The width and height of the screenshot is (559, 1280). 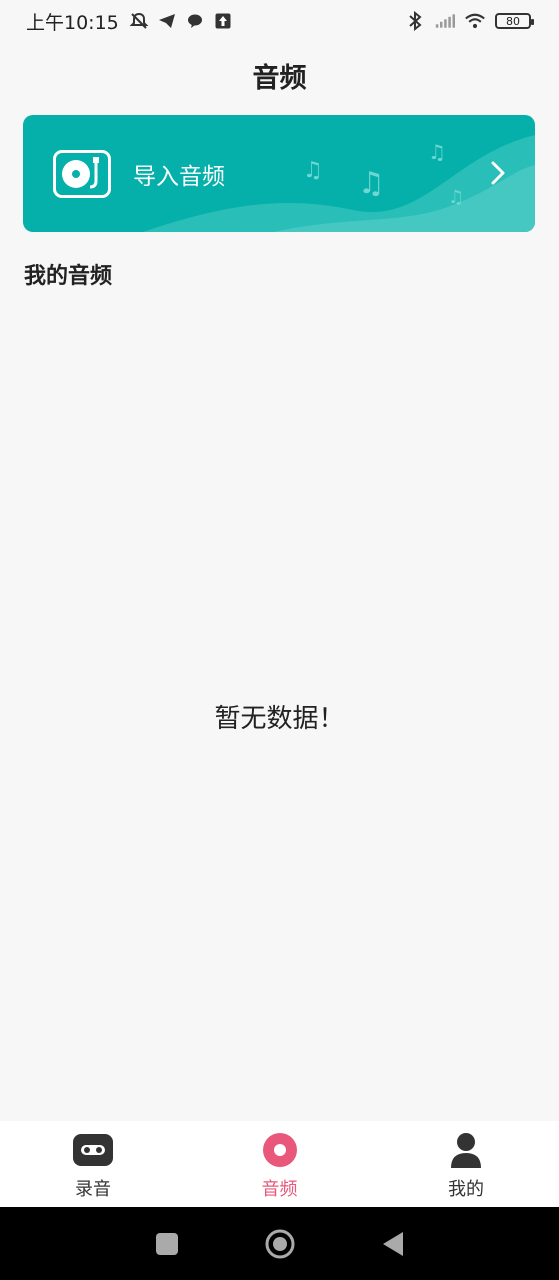 What do you see at coordinates (195, 21) in the screenshot?
I see `chat-bubble-icon` at bounding box center [195, 21].